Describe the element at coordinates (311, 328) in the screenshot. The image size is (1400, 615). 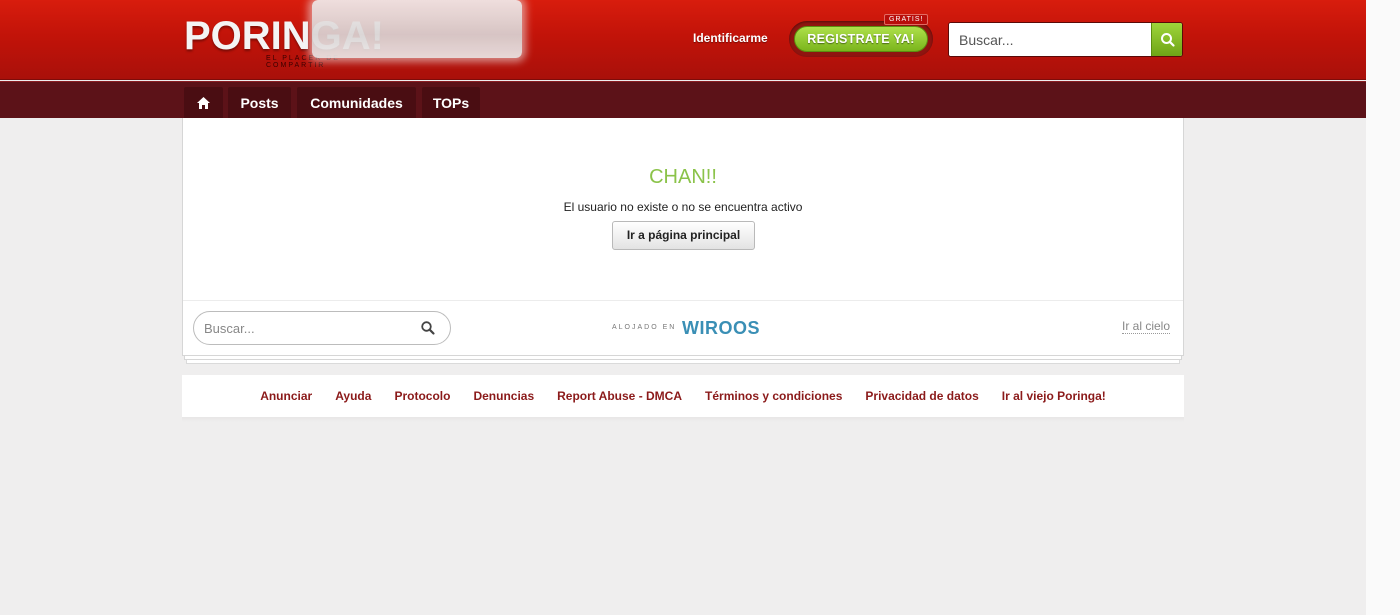
I see `footer-search-input` at that location.